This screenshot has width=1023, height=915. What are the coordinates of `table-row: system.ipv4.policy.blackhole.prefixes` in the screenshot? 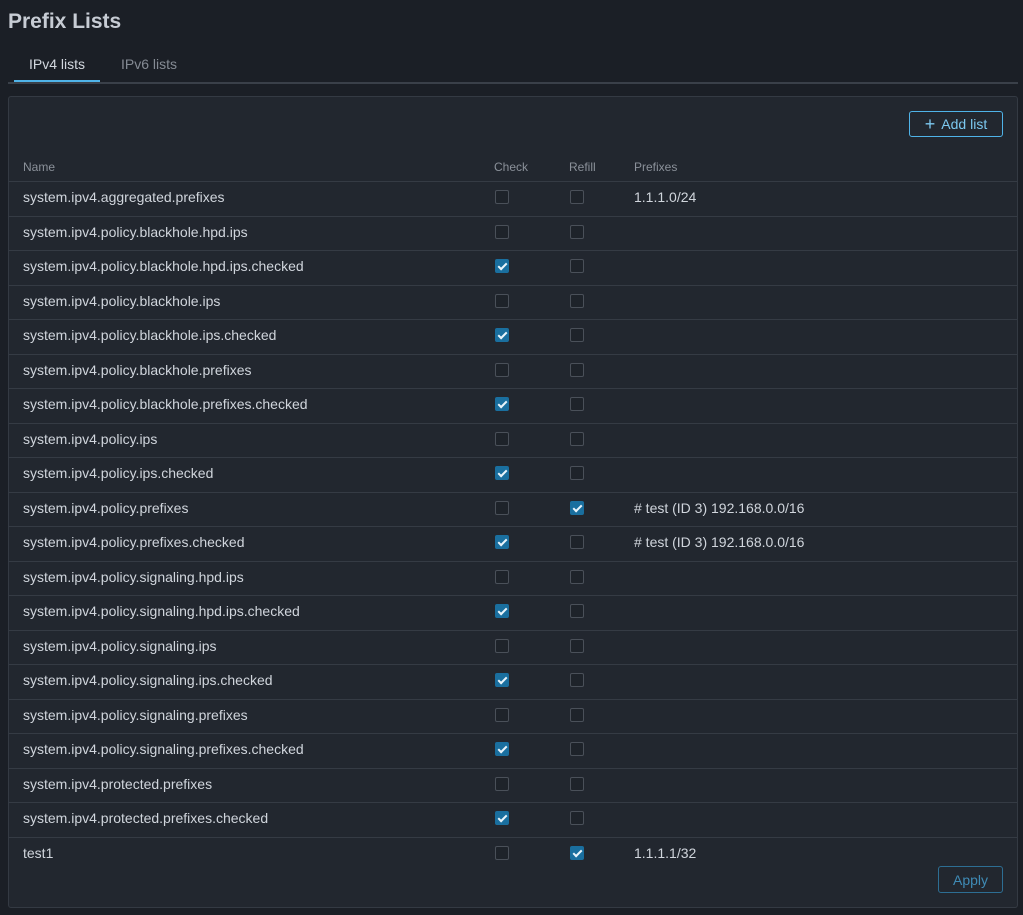 It's located at (513, 372).